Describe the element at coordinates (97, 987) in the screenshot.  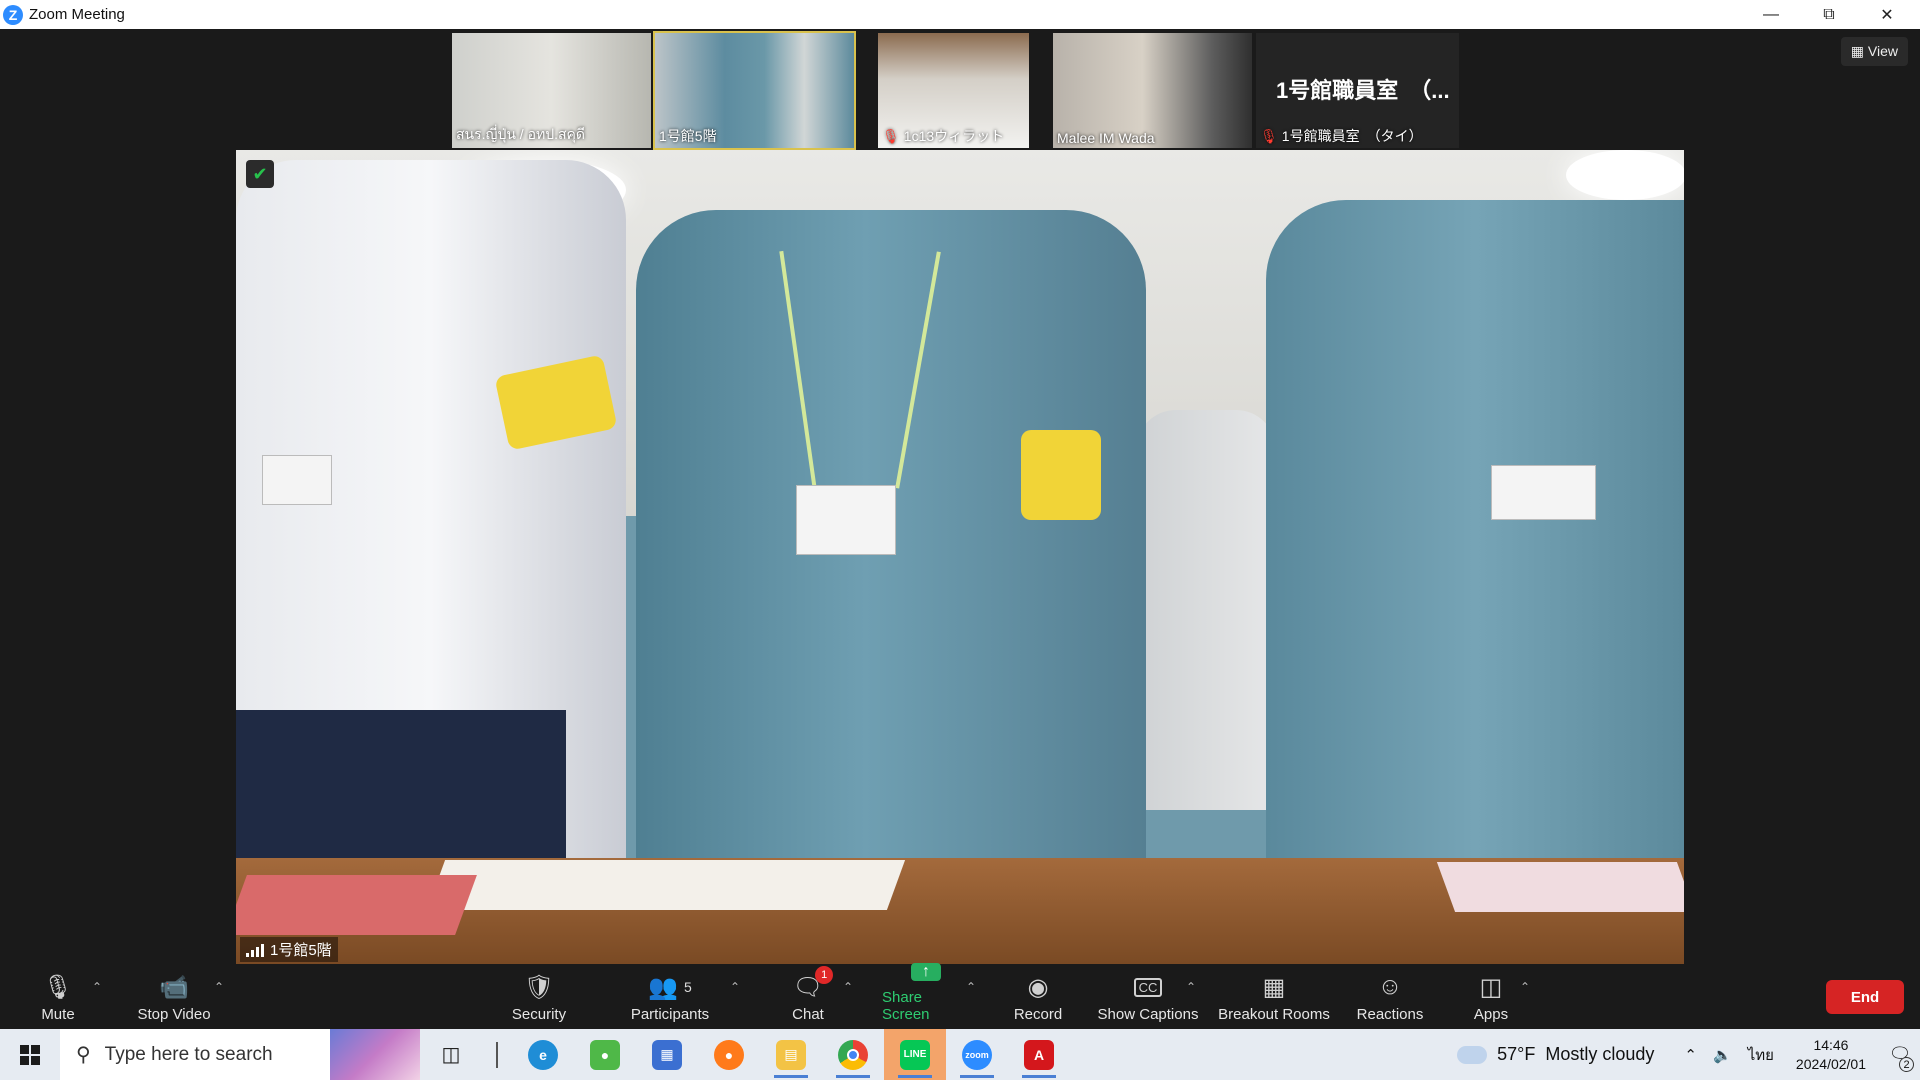
I see `audio-options-caret: ⌃` at that location.